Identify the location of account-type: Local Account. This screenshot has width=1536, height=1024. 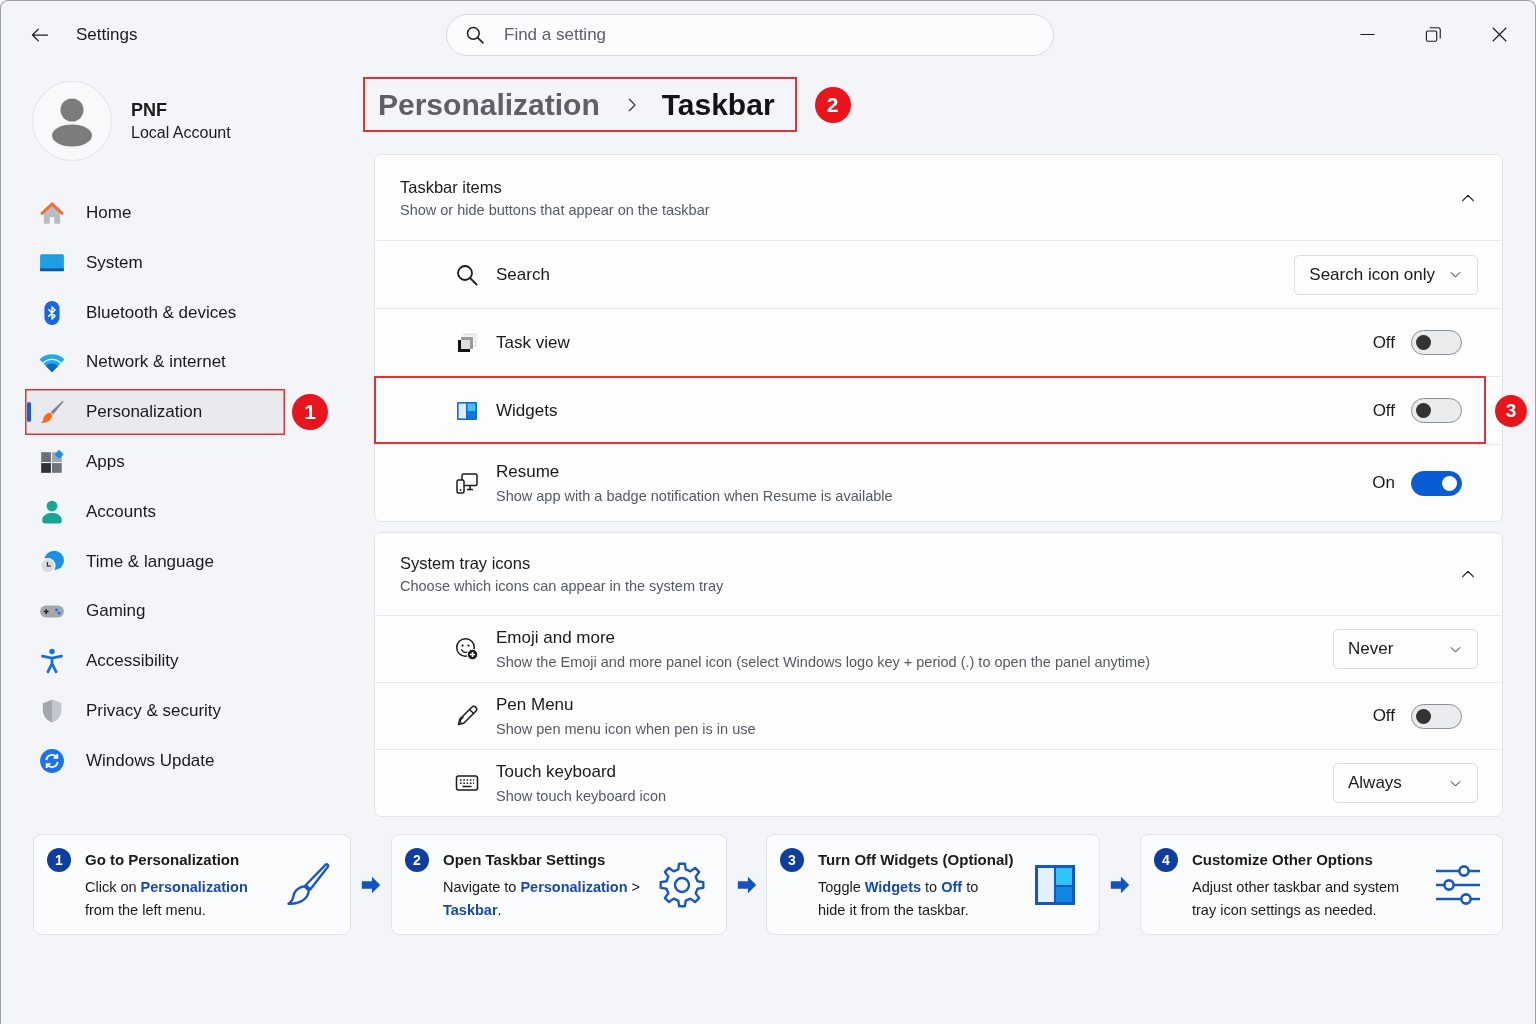
(181, 133).